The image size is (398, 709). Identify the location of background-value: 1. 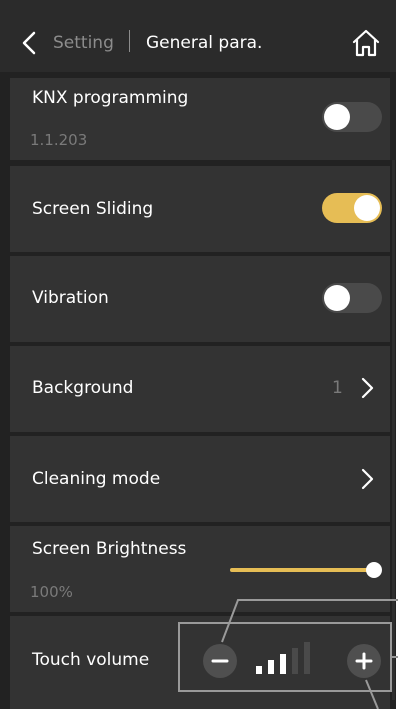
(337, 388).